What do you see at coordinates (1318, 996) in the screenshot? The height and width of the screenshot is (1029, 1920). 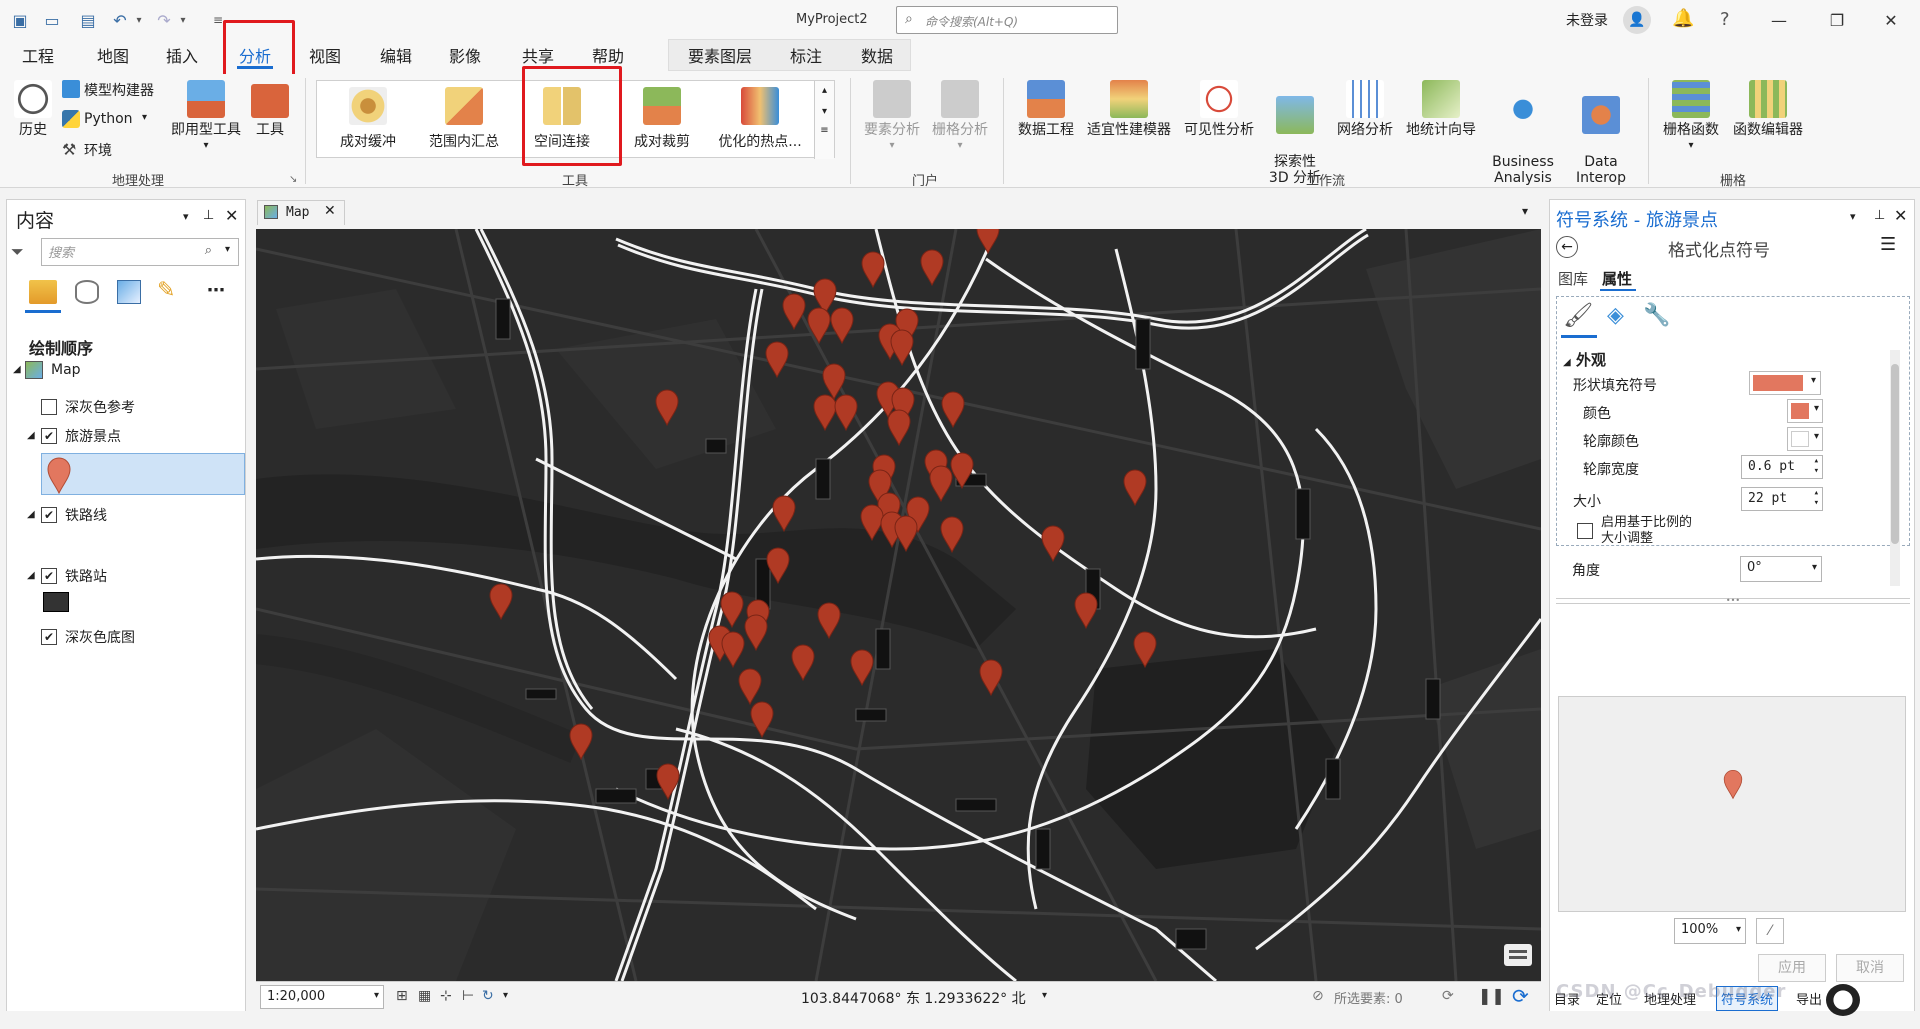 I see `selection-filter-icon: ⊘` at bounding box center [1318, 996].